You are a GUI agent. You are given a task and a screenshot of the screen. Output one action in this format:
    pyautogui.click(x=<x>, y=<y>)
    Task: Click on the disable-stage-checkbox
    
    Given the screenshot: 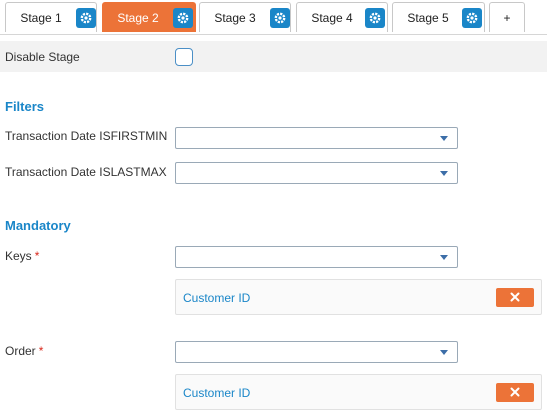 What is the action you would take?
    pyautogui.click(x=184, y=57)
    